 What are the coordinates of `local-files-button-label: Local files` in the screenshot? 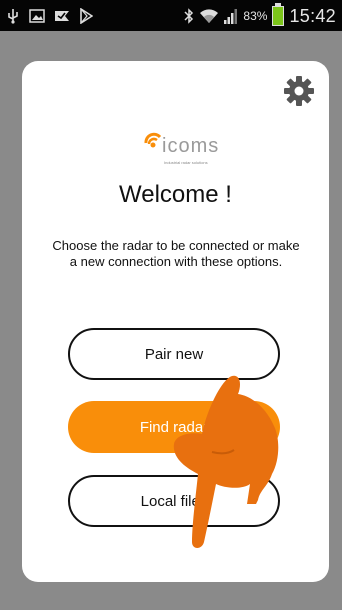 It's located at (174, 501).